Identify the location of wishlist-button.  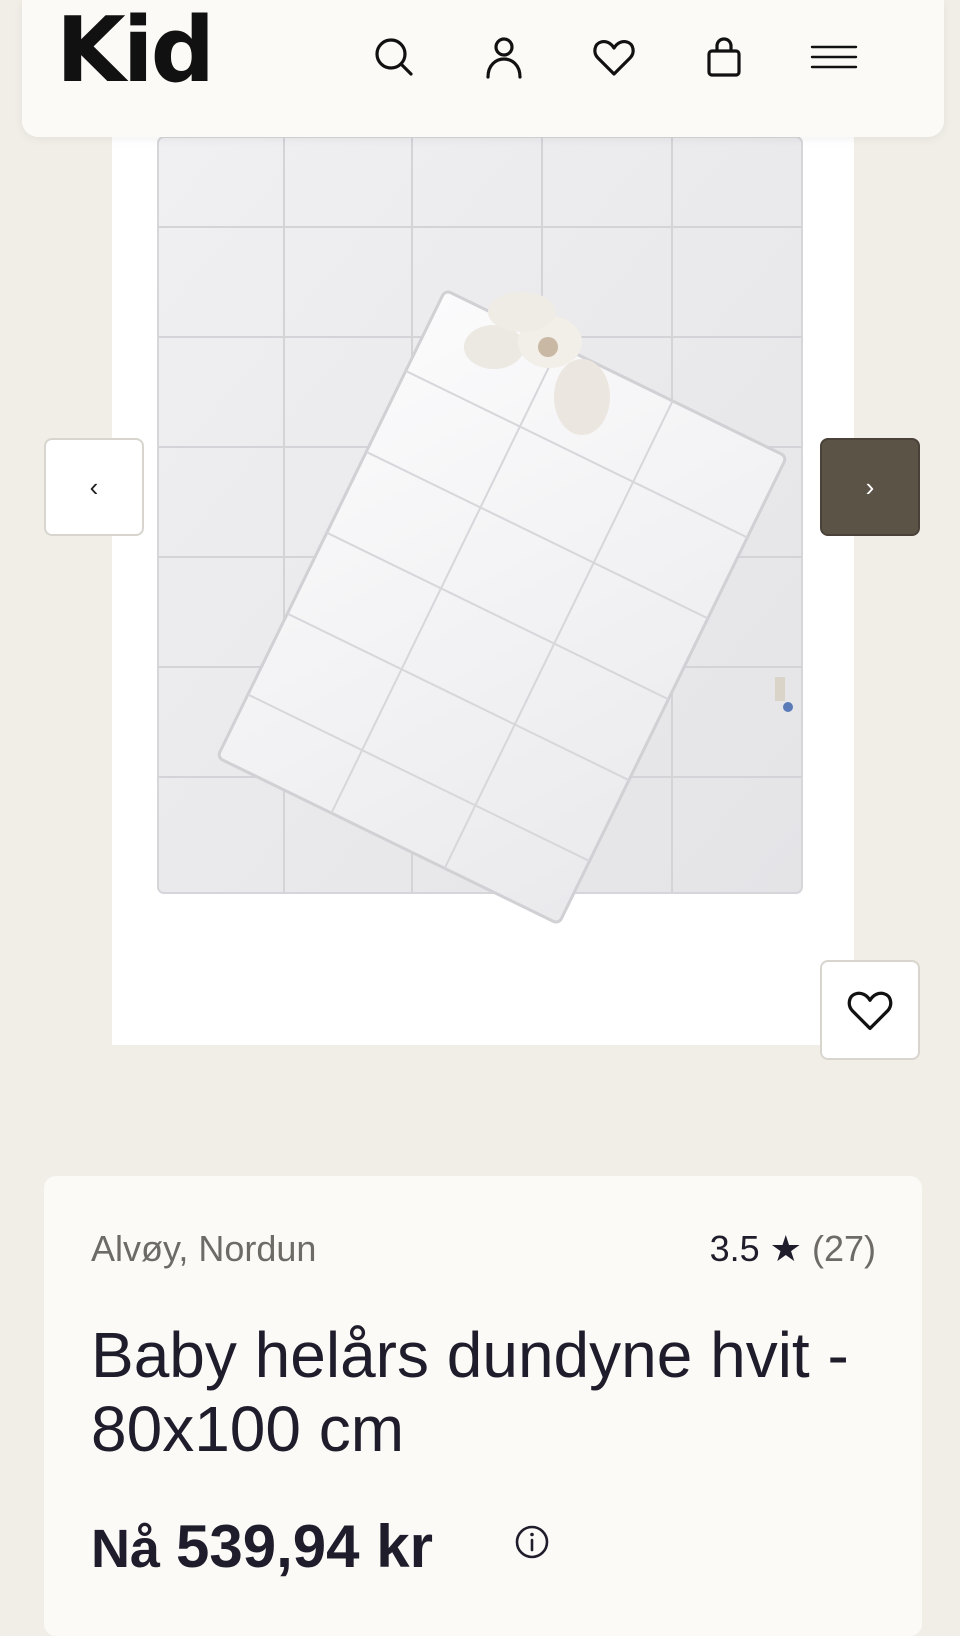
(614, 57).